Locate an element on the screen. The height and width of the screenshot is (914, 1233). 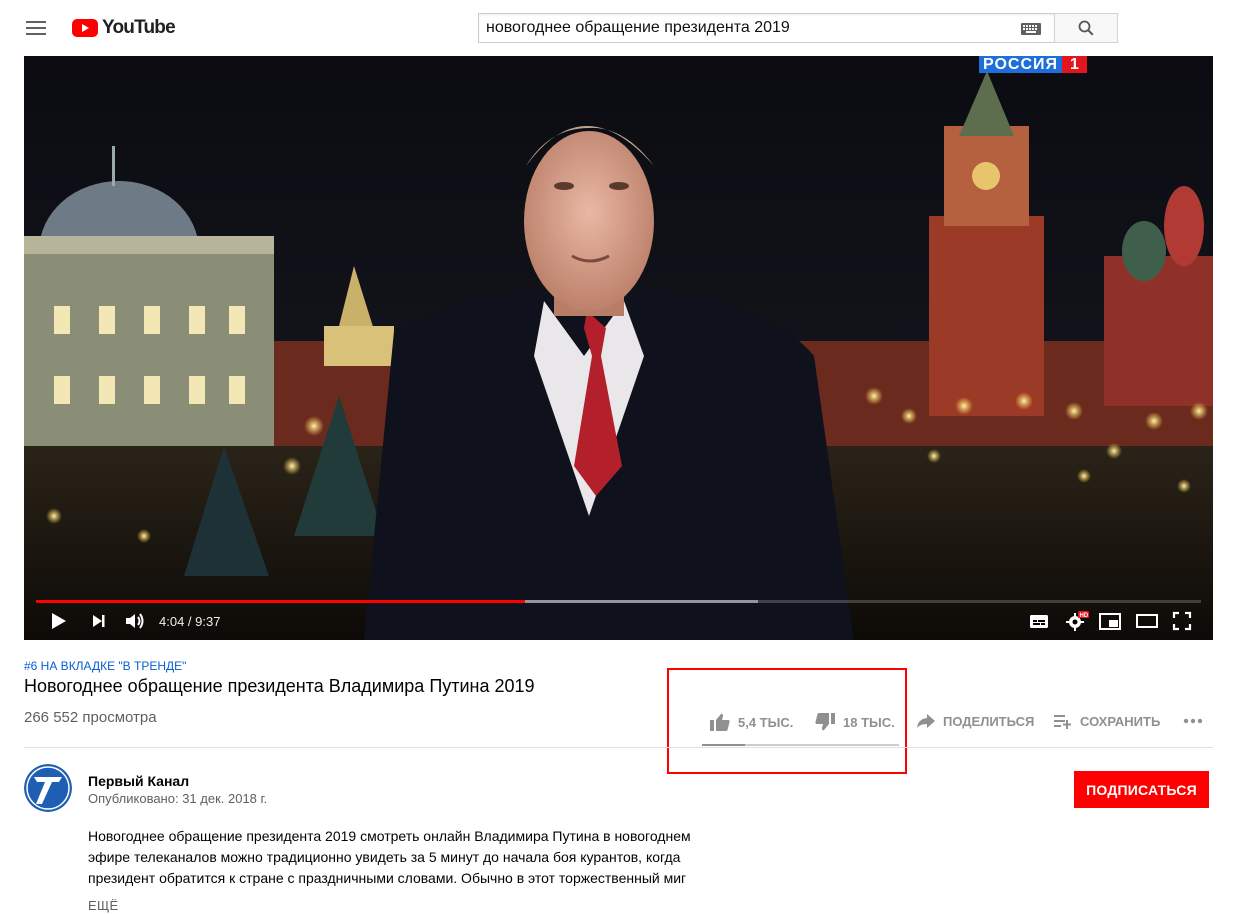
miniplayer-icon is located at coordinates (1110, 621).